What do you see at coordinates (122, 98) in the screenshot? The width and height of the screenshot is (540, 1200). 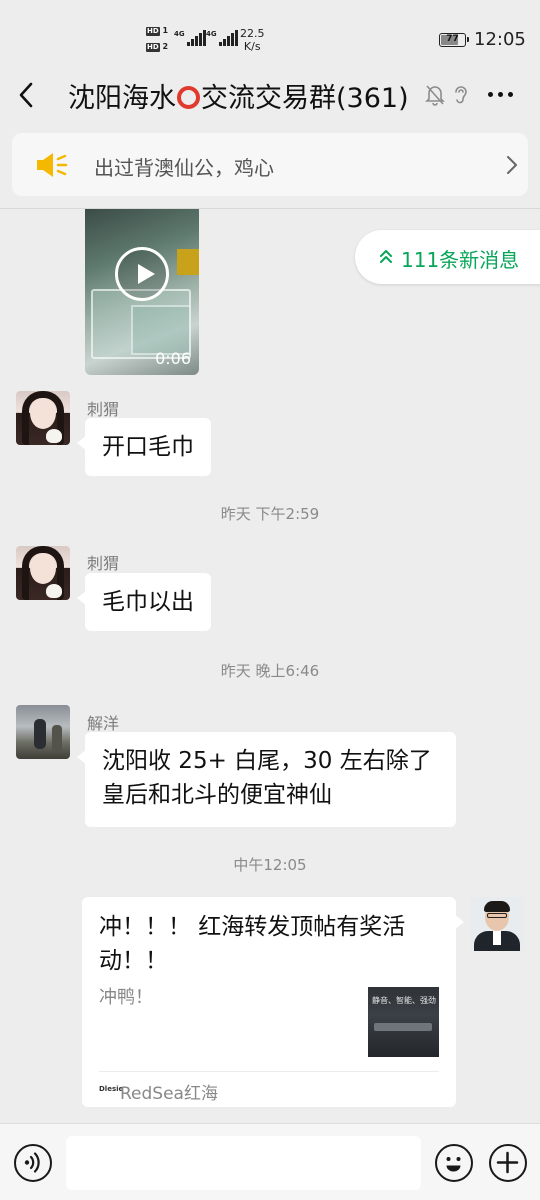 I see `chat-title-part1: 沈阳海水` at bounding box center [122, 98].